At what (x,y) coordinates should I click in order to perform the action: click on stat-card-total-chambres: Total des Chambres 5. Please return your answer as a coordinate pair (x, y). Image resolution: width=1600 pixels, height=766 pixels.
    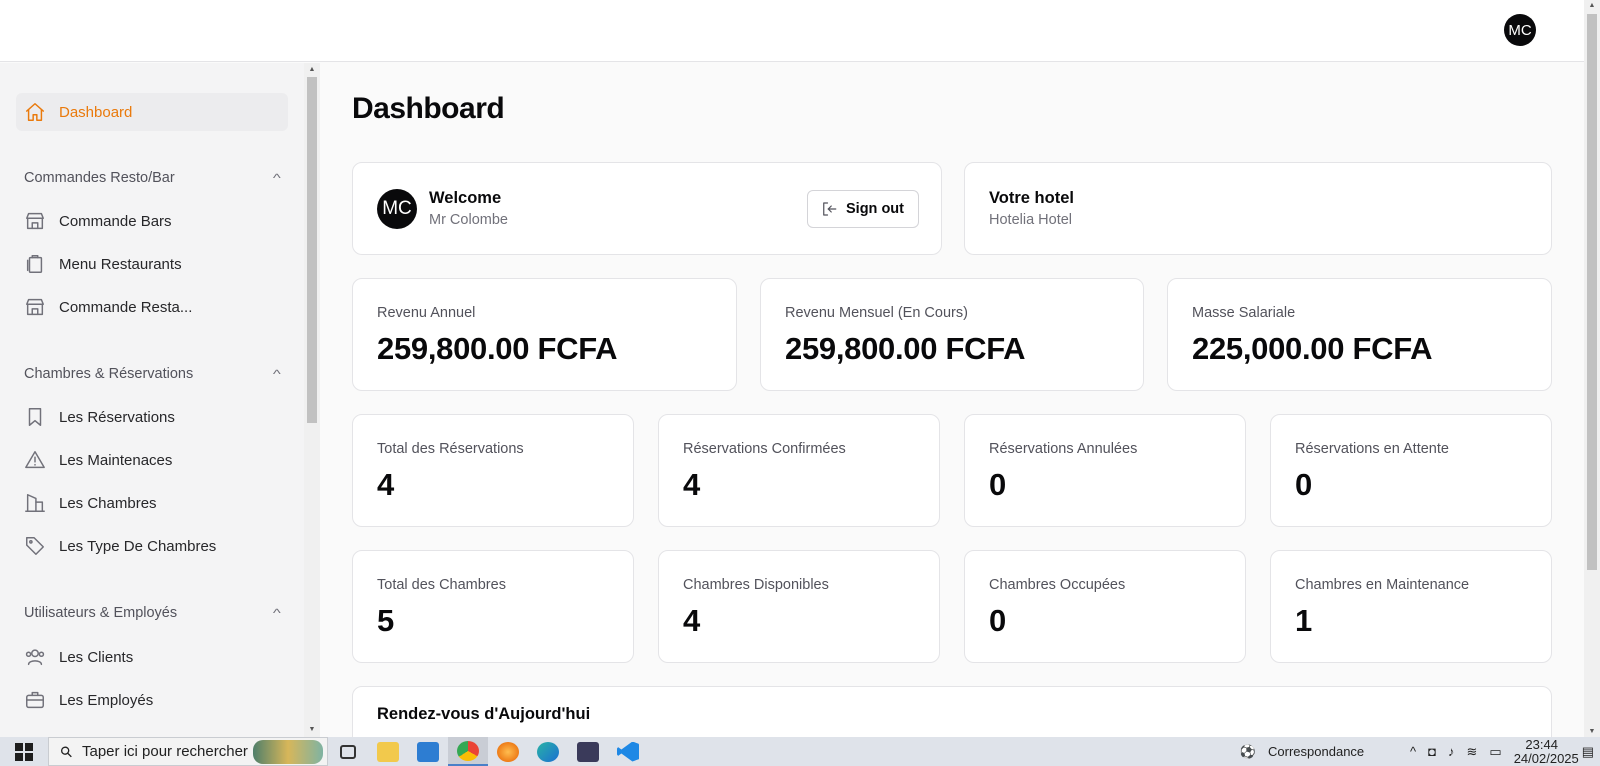
    Looking at the image, I should click on (493, 606).